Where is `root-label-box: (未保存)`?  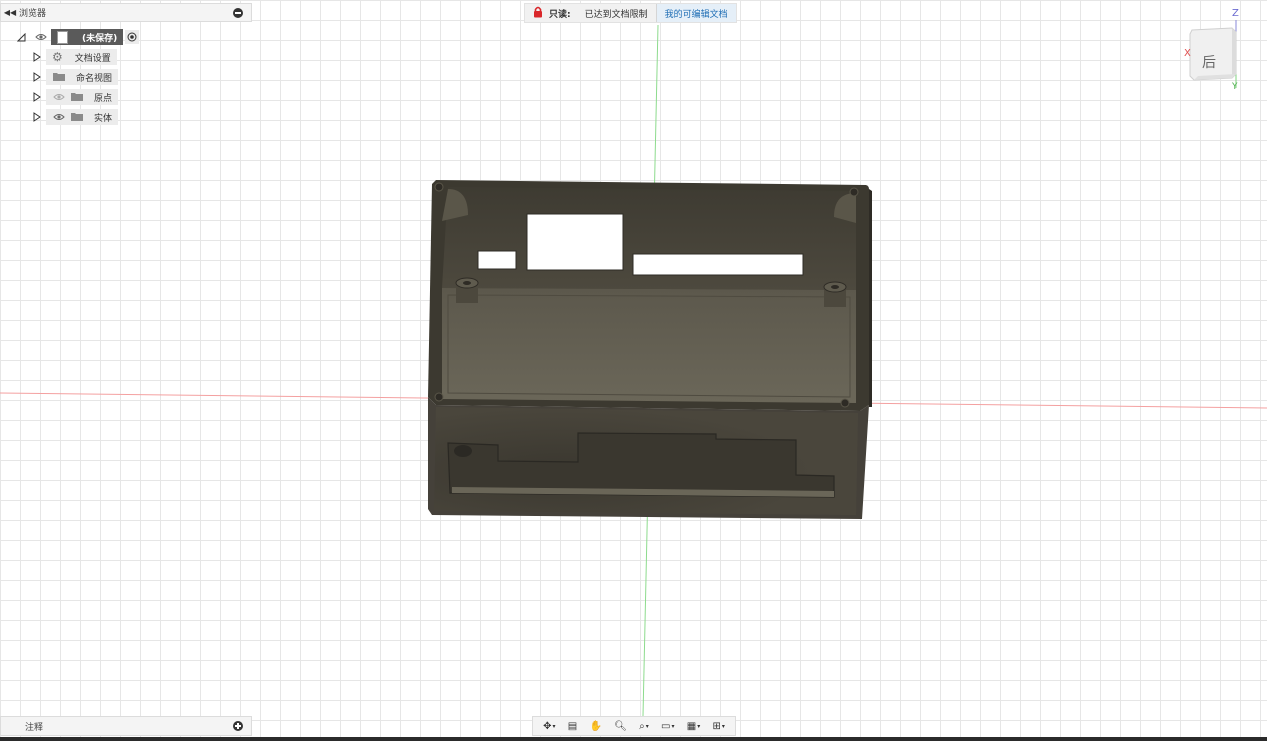
root-label-box: (未保存) is located at coordinates (87, 37).